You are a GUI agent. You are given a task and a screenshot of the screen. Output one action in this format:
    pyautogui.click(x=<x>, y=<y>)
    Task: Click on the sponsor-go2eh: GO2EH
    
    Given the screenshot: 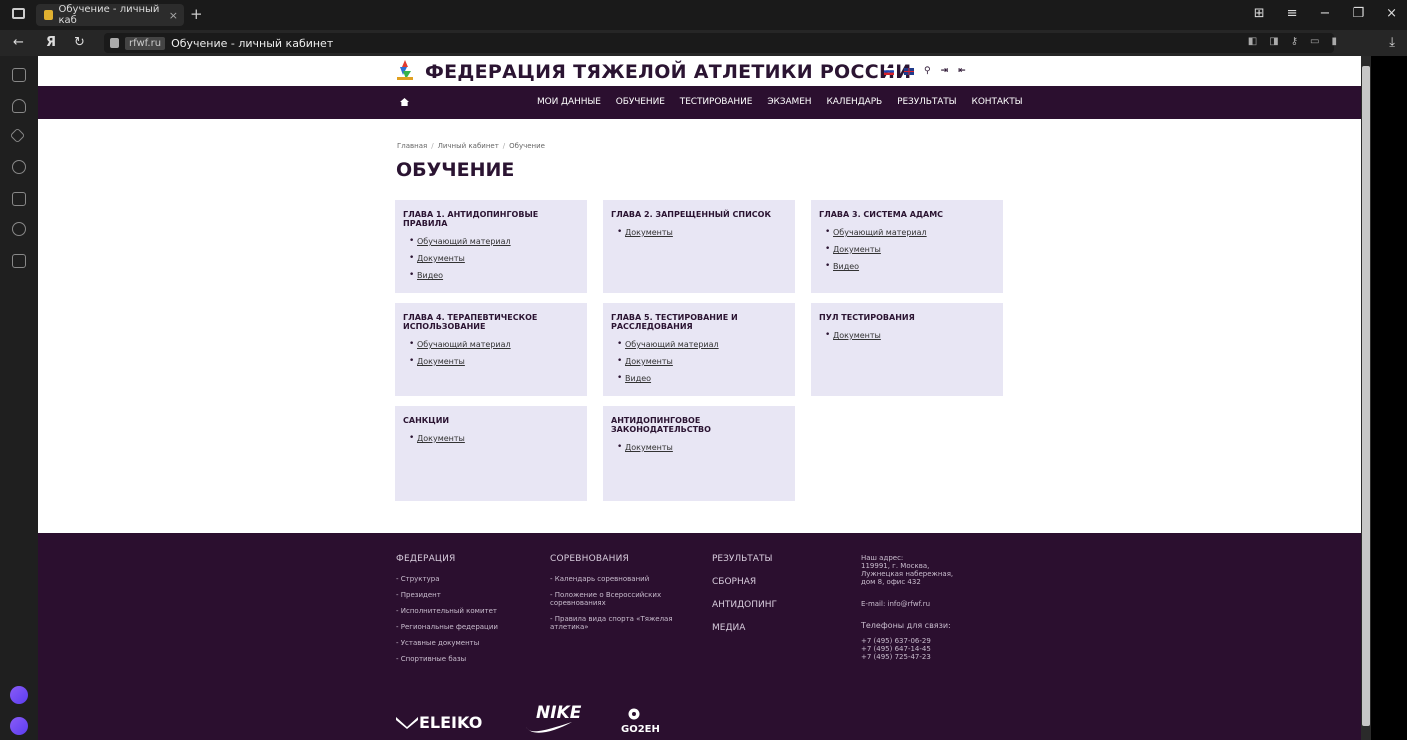 What is the action you would take?
    pyautogui.click(x=640, y=729)
    